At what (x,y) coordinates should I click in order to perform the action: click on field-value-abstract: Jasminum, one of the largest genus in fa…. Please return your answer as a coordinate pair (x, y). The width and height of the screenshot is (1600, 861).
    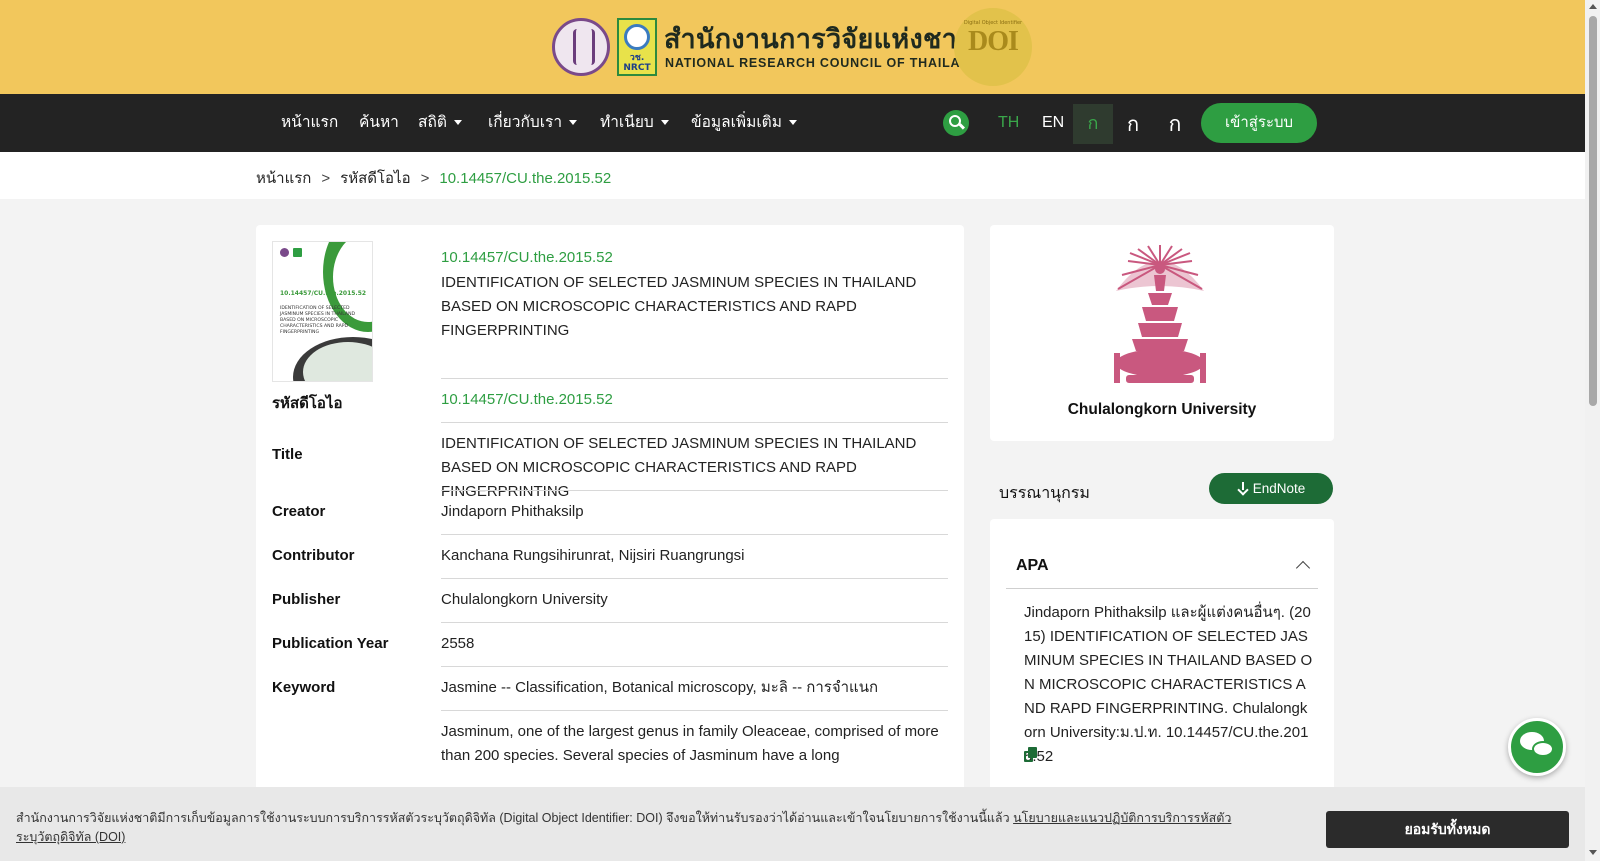
    Looking at the image, I should click on (690, 743).